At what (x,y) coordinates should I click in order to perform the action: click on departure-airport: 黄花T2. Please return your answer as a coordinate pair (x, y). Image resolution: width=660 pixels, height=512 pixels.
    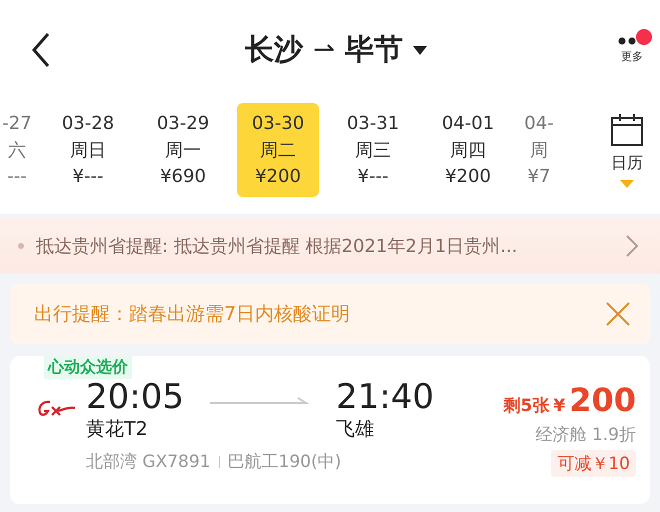
    Looking at the image, I should click on (117, 429).